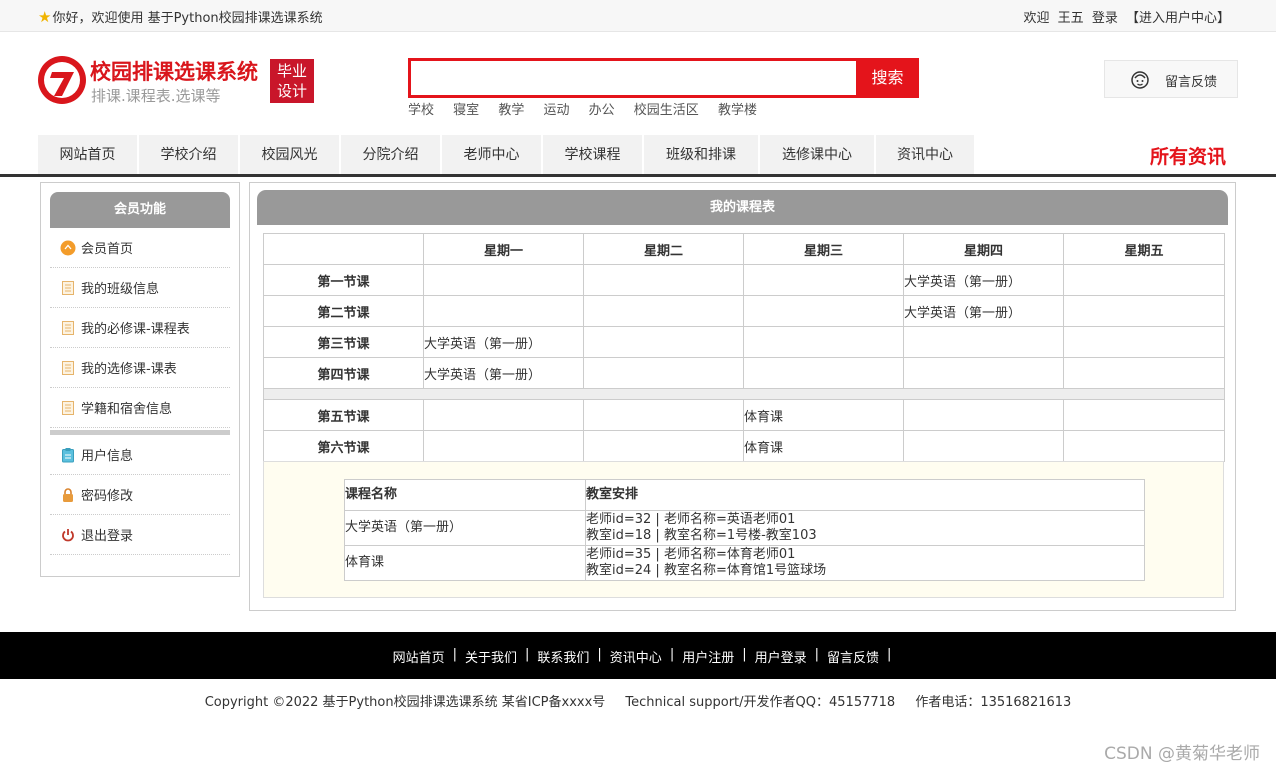 This screenshot has width=1276, height=769. I want to click on sidebar-item-label: 会员首页, so click(107, 249).